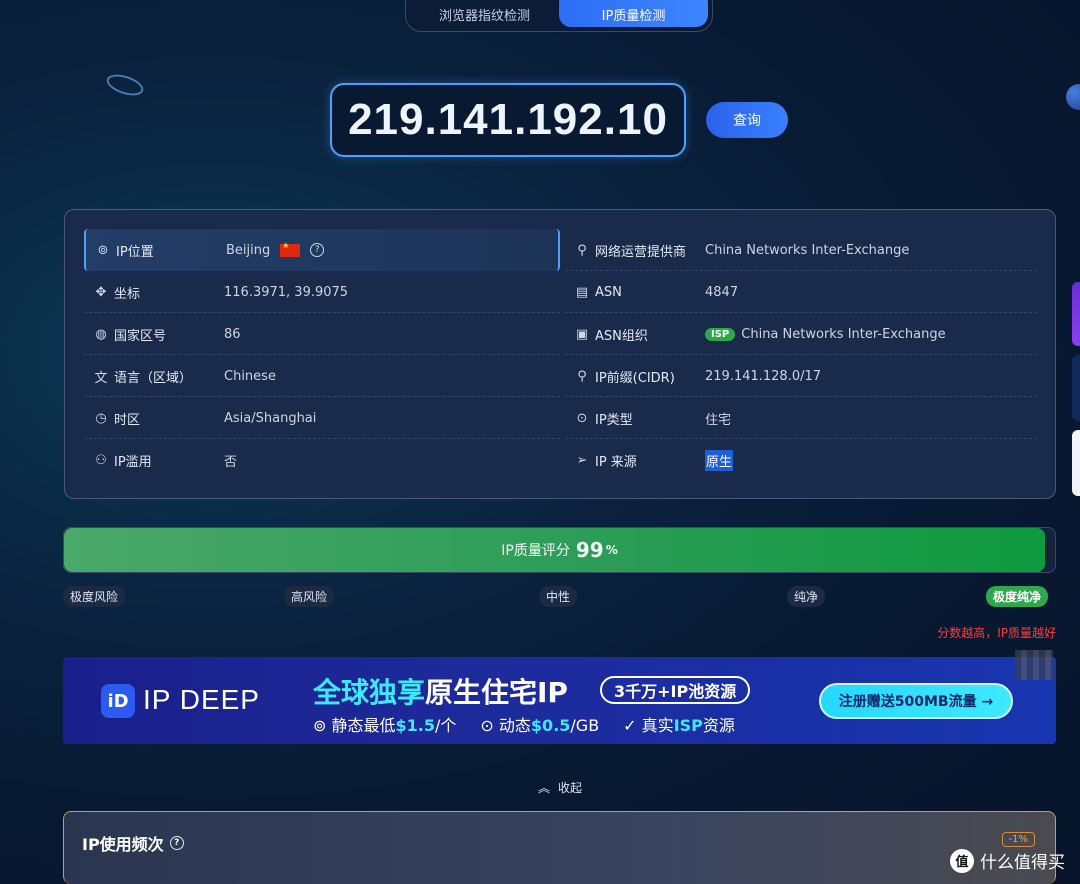  What do you see at coordinates (611, 550) in the screenshot?
I see `score-unit: %` at bounding box center [611, 550].